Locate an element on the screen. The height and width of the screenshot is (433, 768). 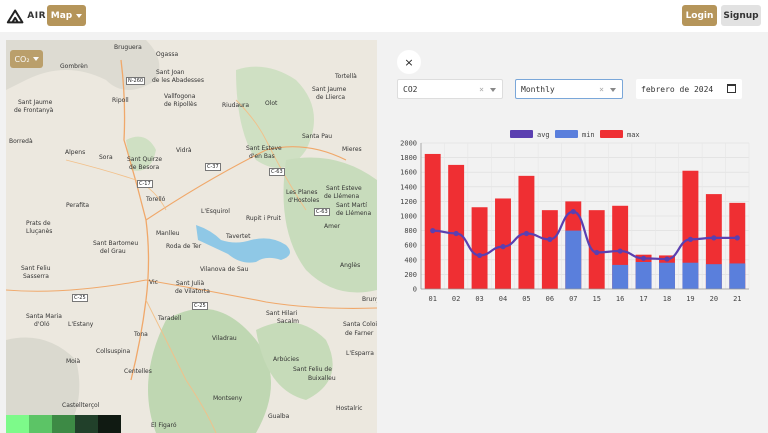
avg-legend-swatch is located at coordinates (521, 134).